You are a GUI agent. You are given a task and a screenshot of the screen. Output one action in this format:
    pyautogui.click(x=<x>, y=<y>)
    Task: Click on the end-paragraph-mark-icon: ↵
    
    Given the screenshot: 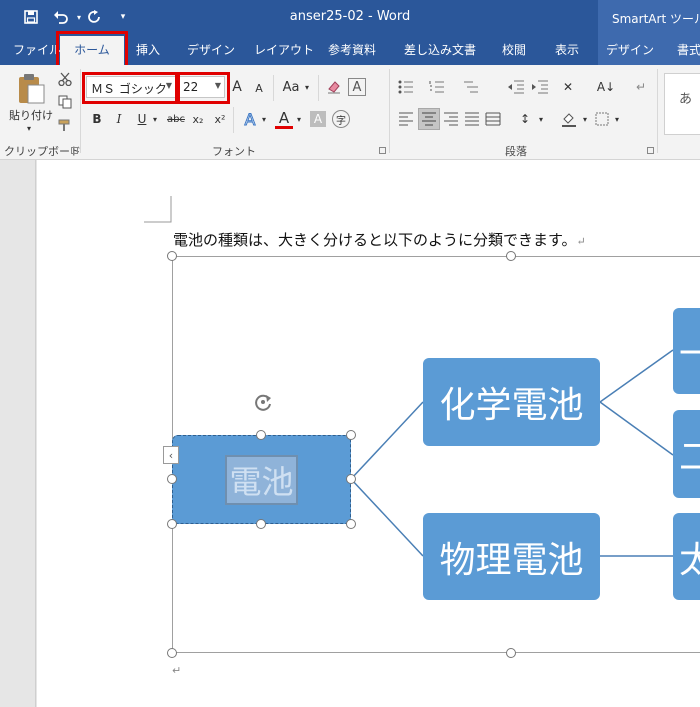 What is the action you would take?
    pyautogui.click(x=177, y=670)
    